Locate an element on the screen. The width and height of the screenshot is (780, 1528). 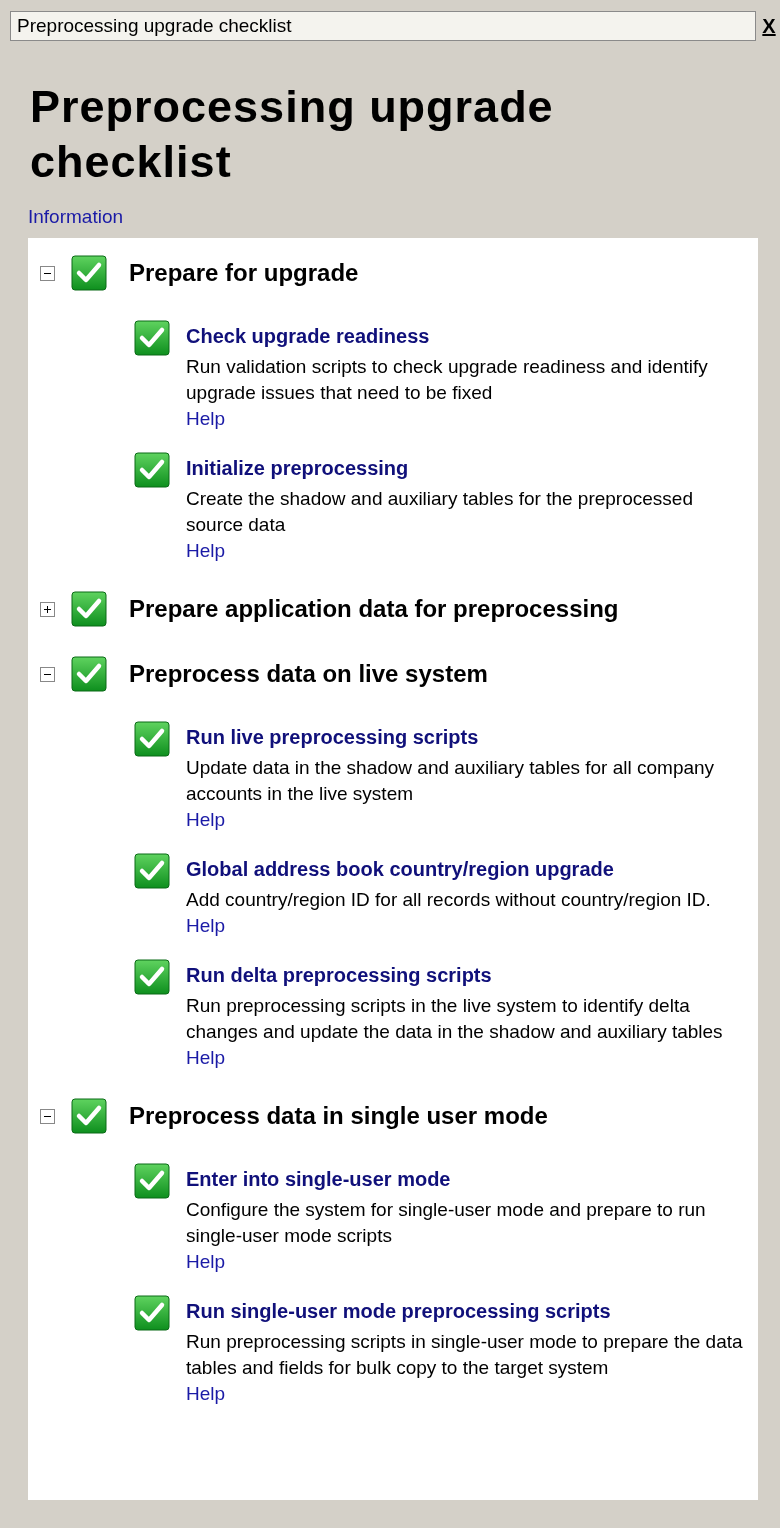
window-title: Preprocessing upgrade checklist is located at coordinates (383, 26).